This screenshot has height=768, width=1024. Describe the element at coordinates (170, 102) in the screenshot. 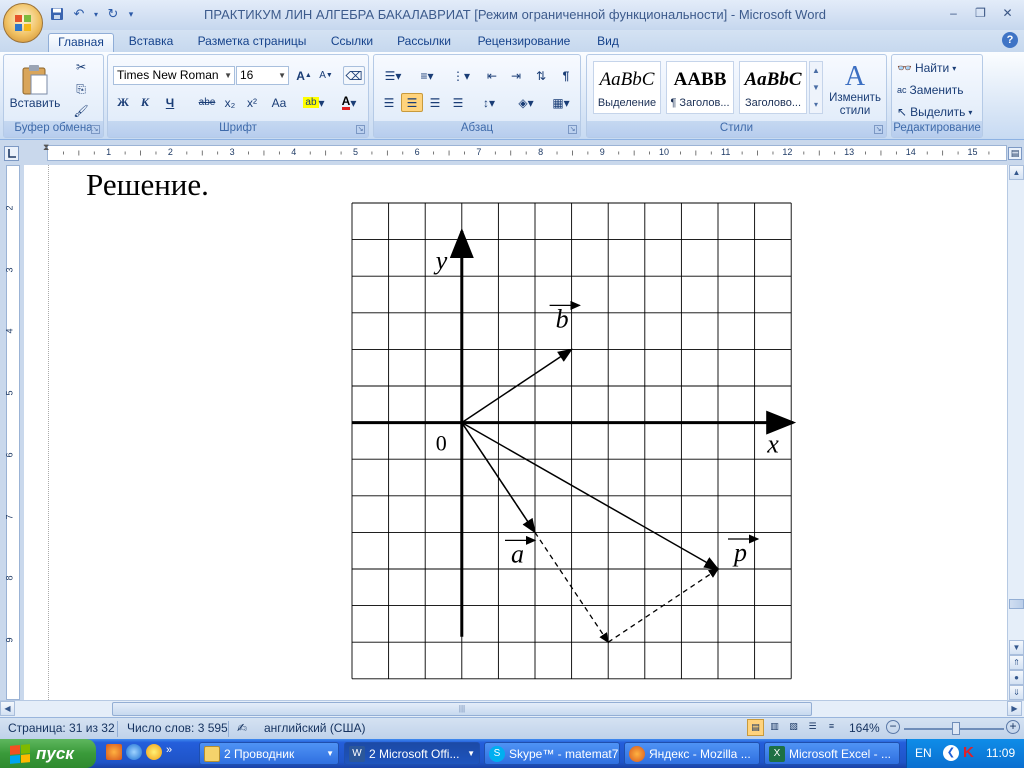

I see `underline-button: Ч` at that location.